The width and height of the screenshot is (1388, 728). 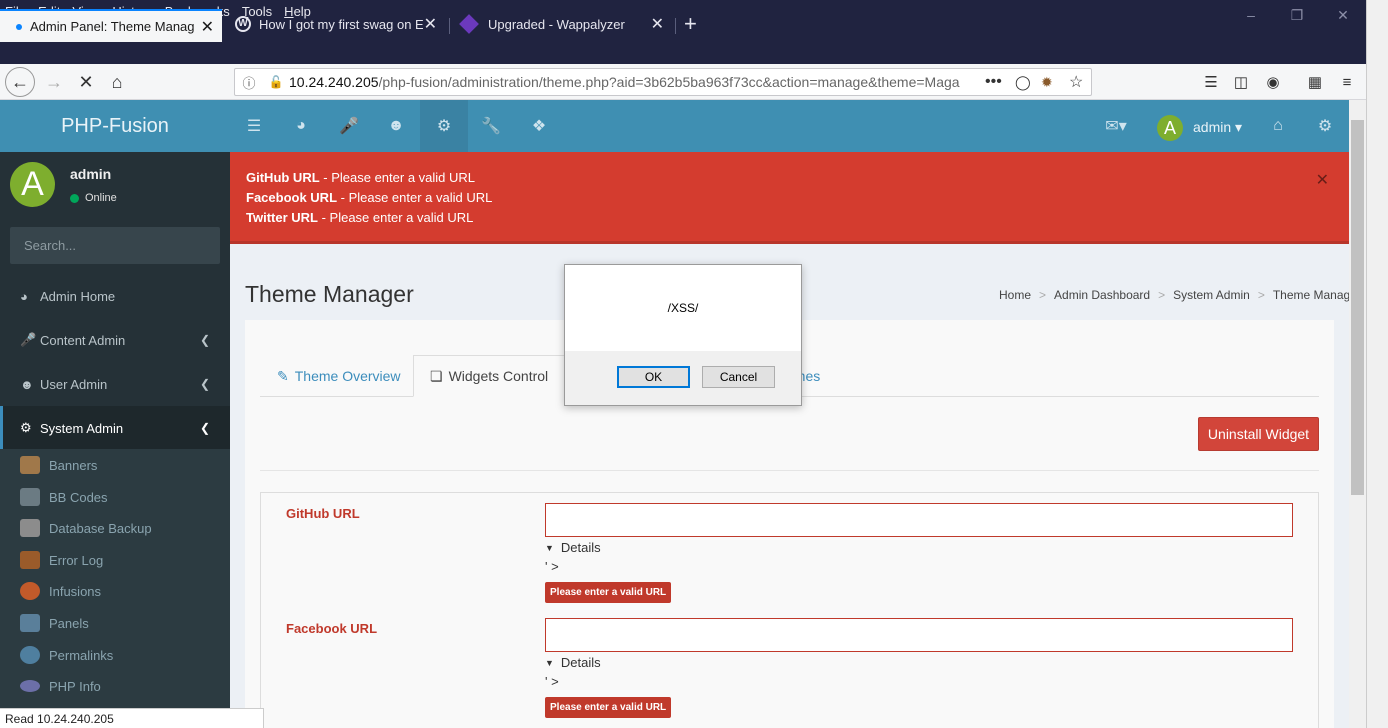 I want to click on uninstall-widget-button: Uninstall Widget, so click(x=1258, y=434).